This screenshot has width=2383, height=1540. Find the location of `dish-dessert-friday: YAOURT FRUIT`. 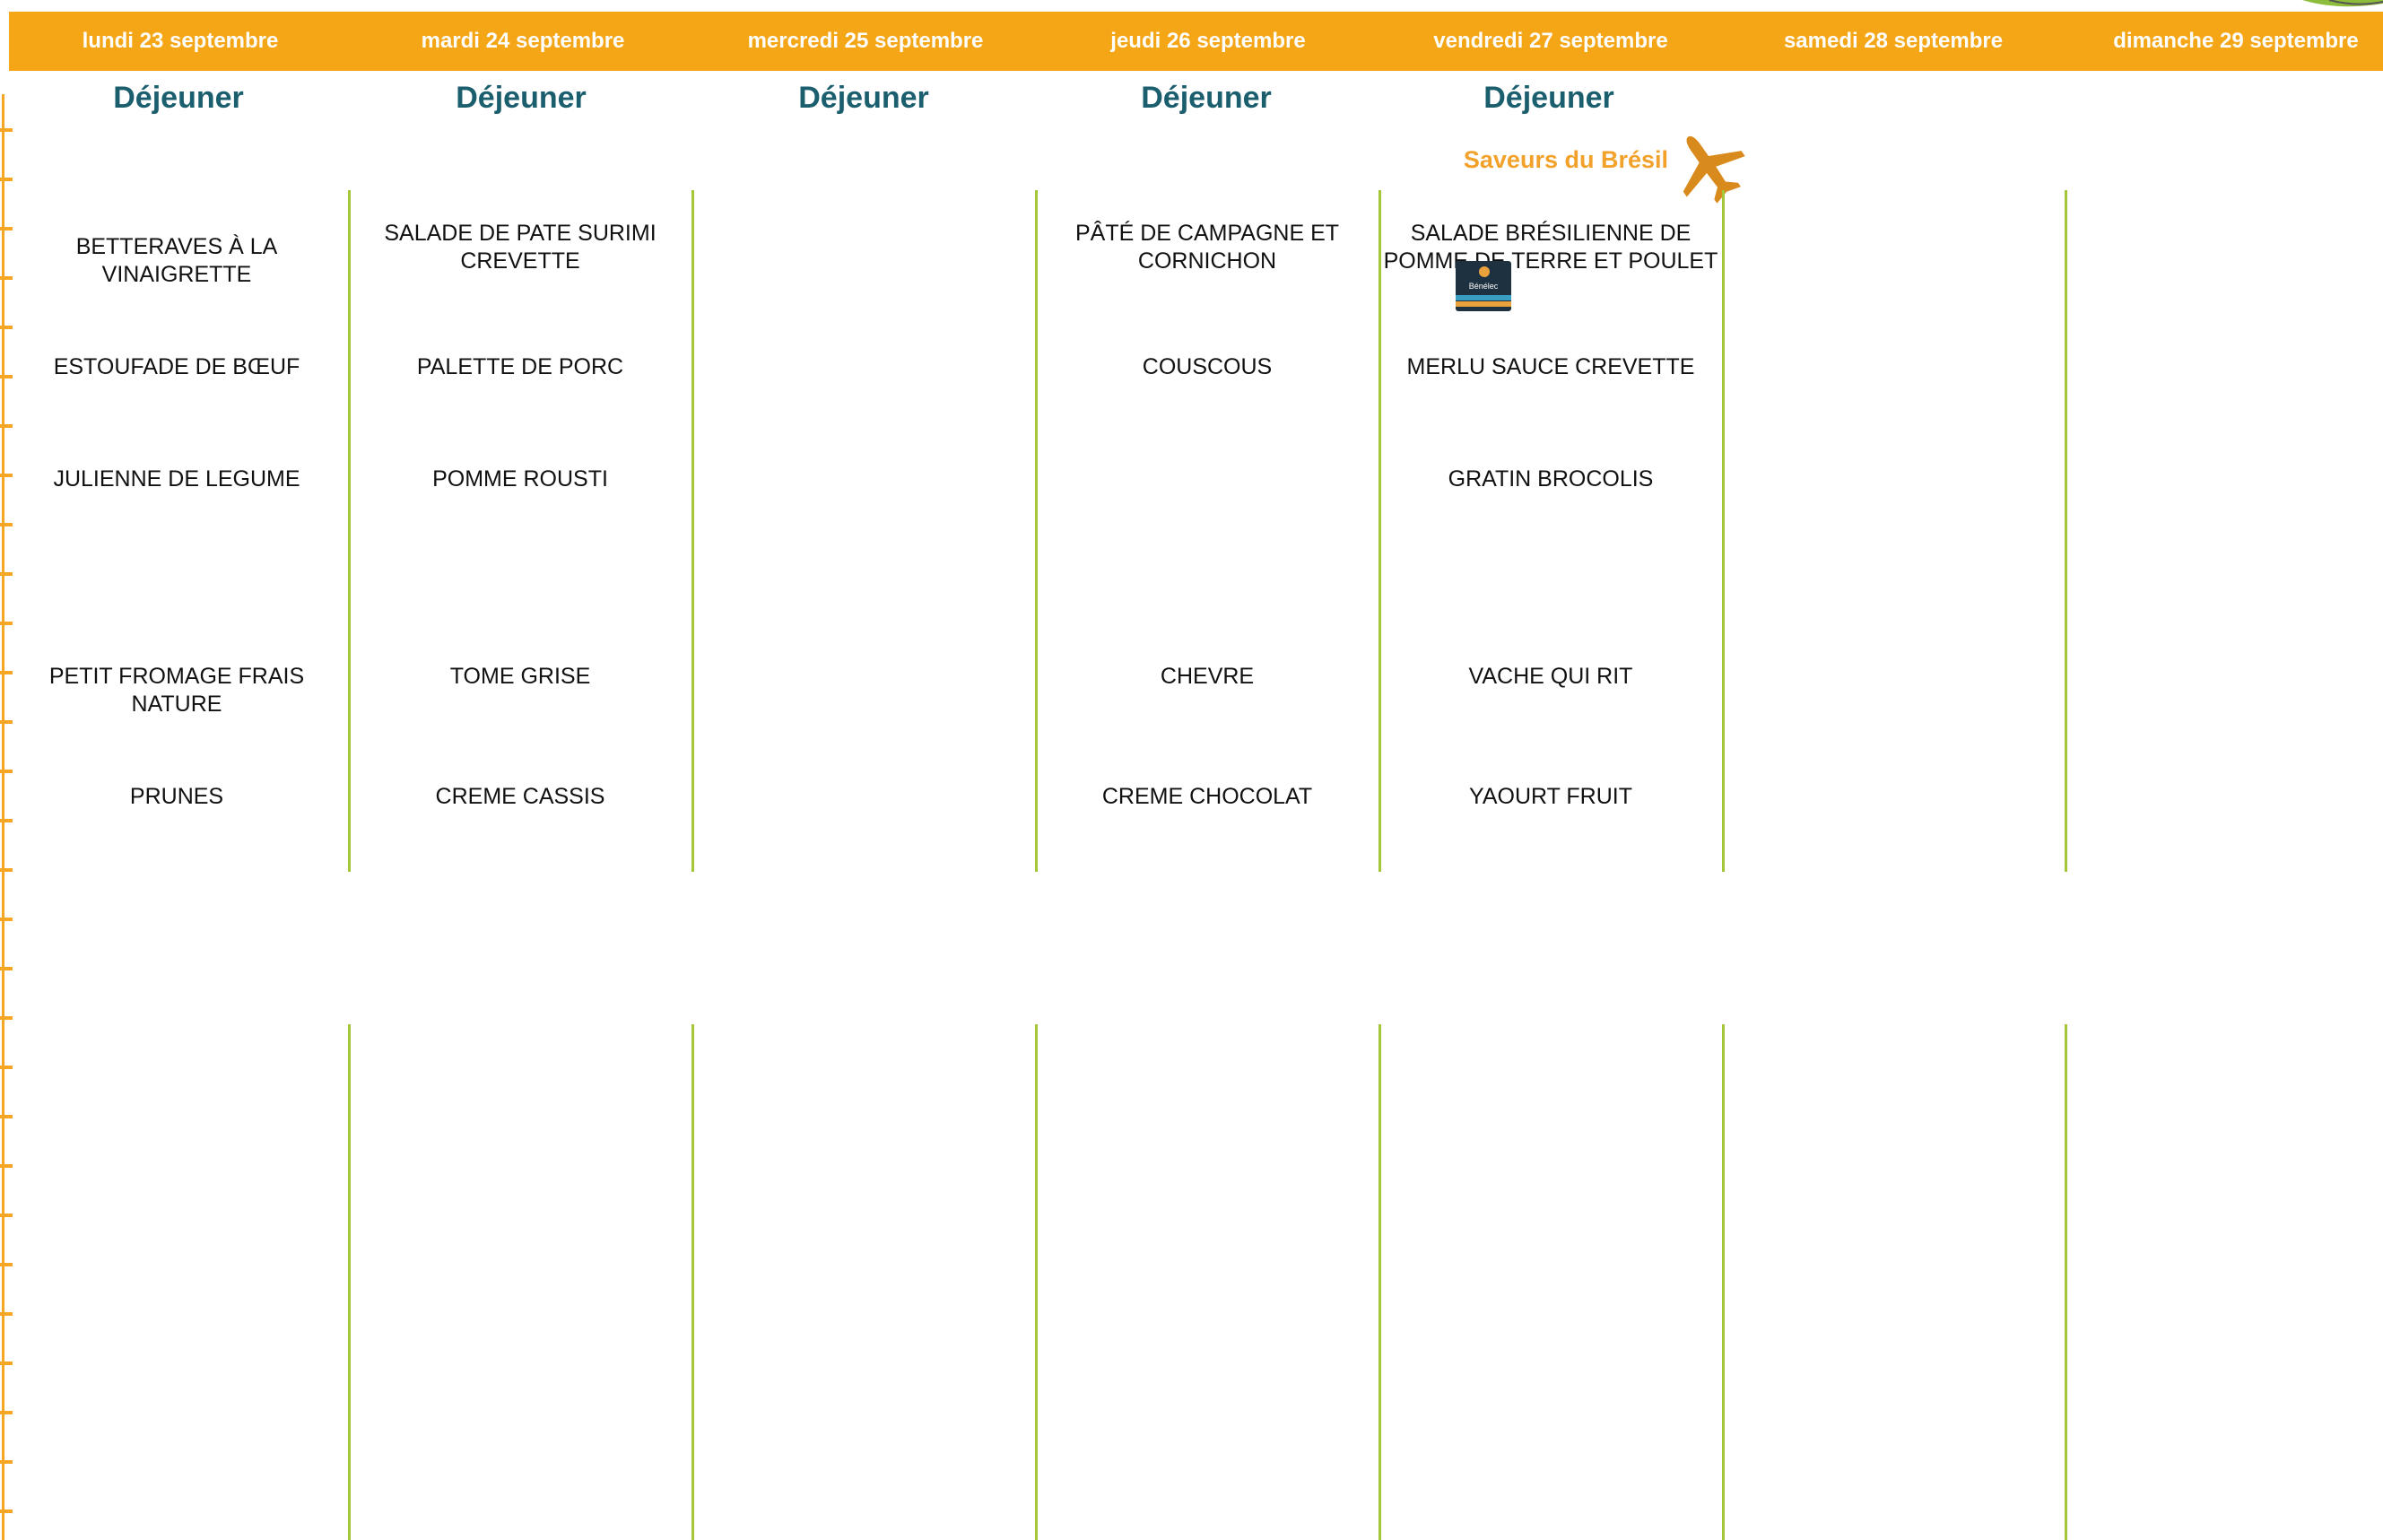

dish-dessert-friday: YAOURT FRUIT is located at coordinates (1550, 796).